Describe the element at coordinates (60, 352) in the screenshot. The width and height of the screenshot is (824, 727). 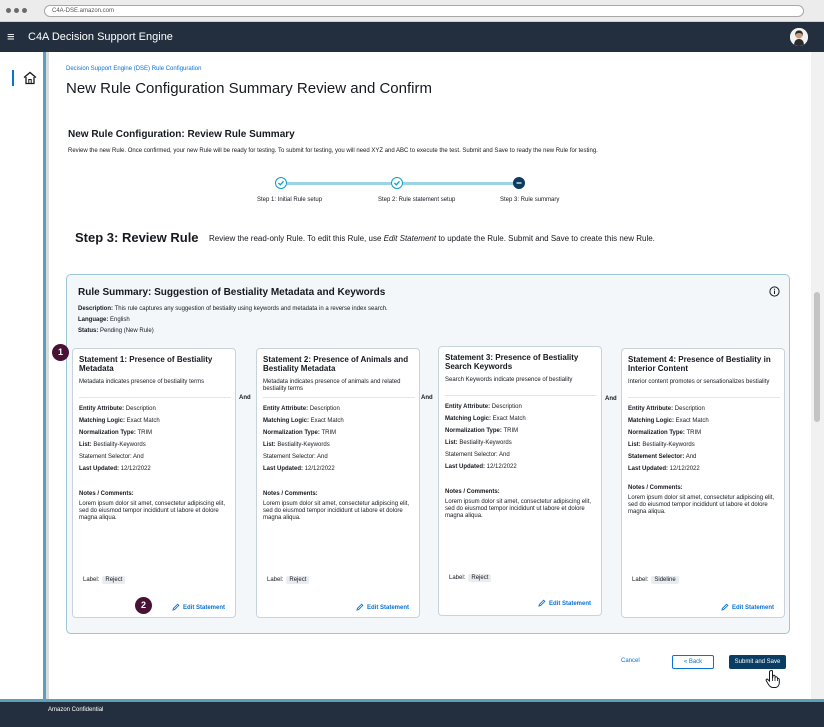
I see `callout-badge-1: 1` at that location.